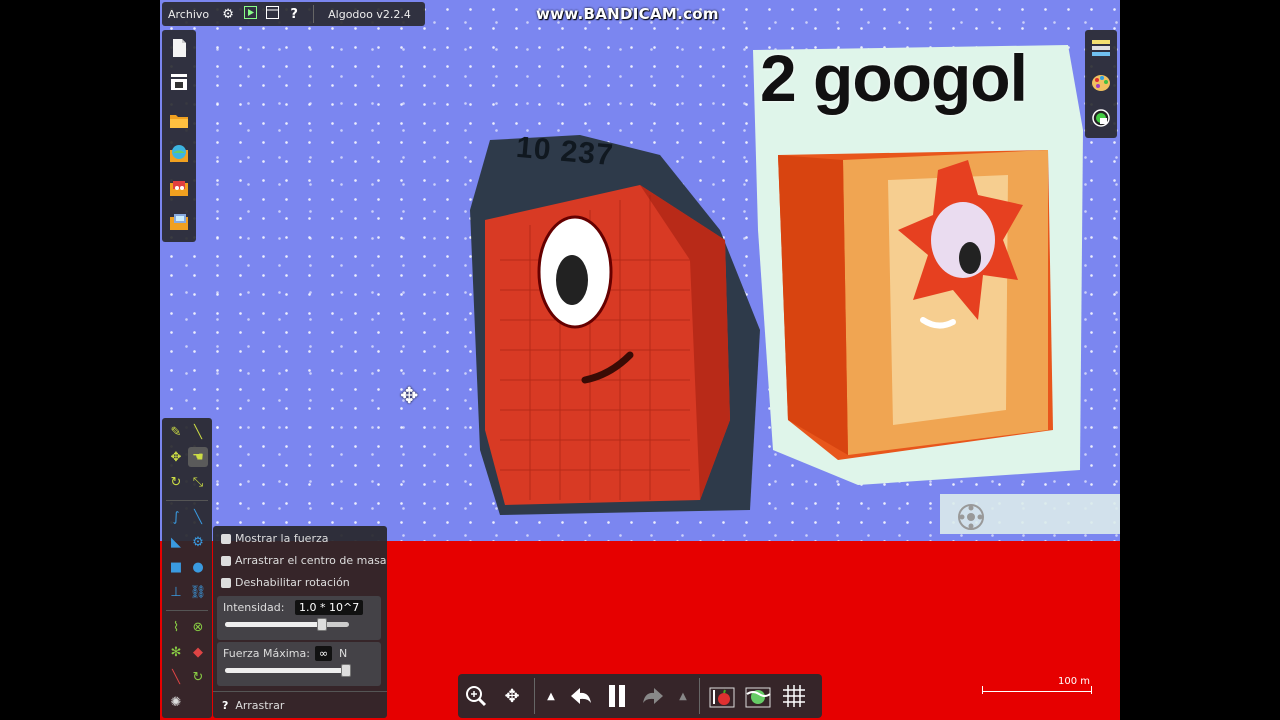 Image resolution: width=1280 pixels, height=720 pixels. I want to click on plane-ground-tool-icon: ⊥, so click(176, 592).